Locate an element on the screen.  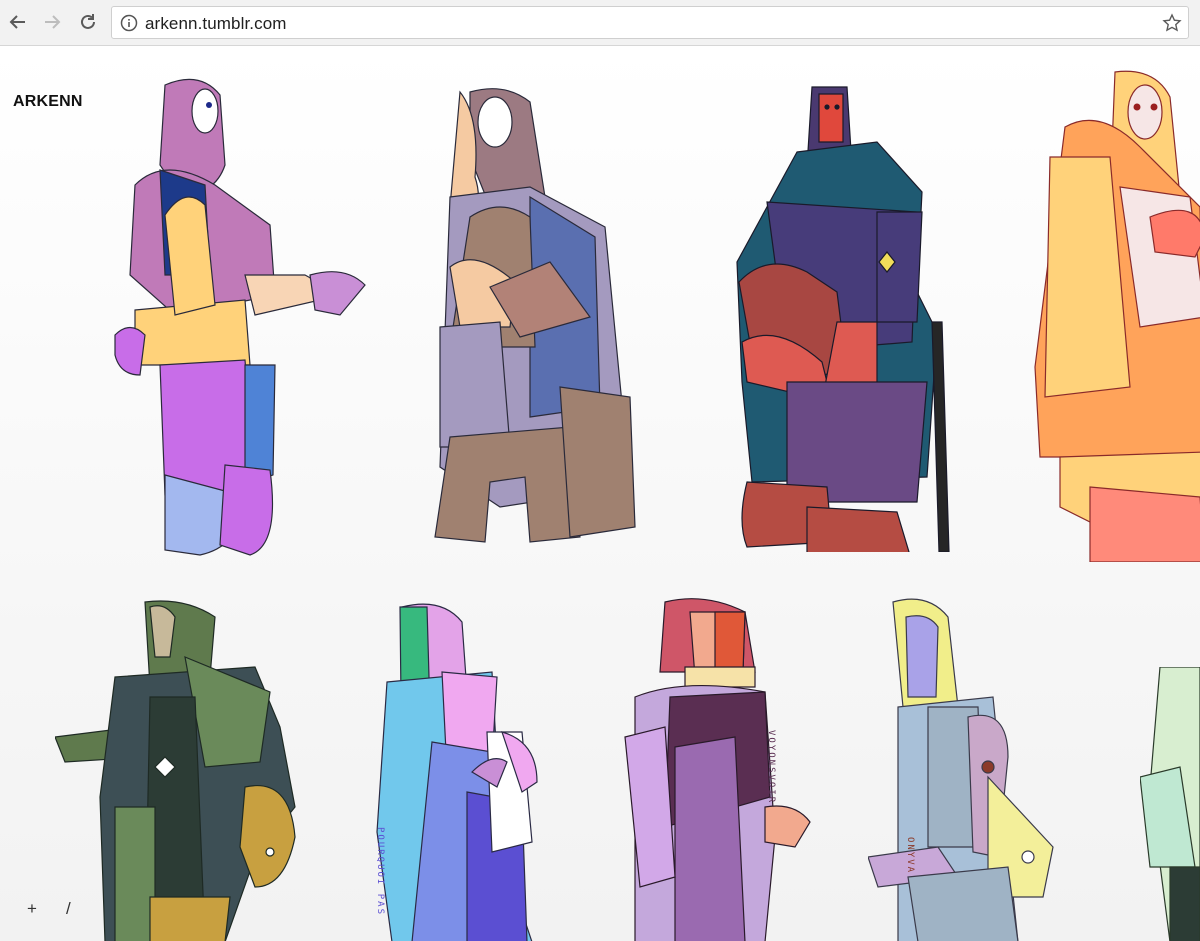
voyonsvoir-label: VOYONSVOIR is located at coordinates (771, 767).